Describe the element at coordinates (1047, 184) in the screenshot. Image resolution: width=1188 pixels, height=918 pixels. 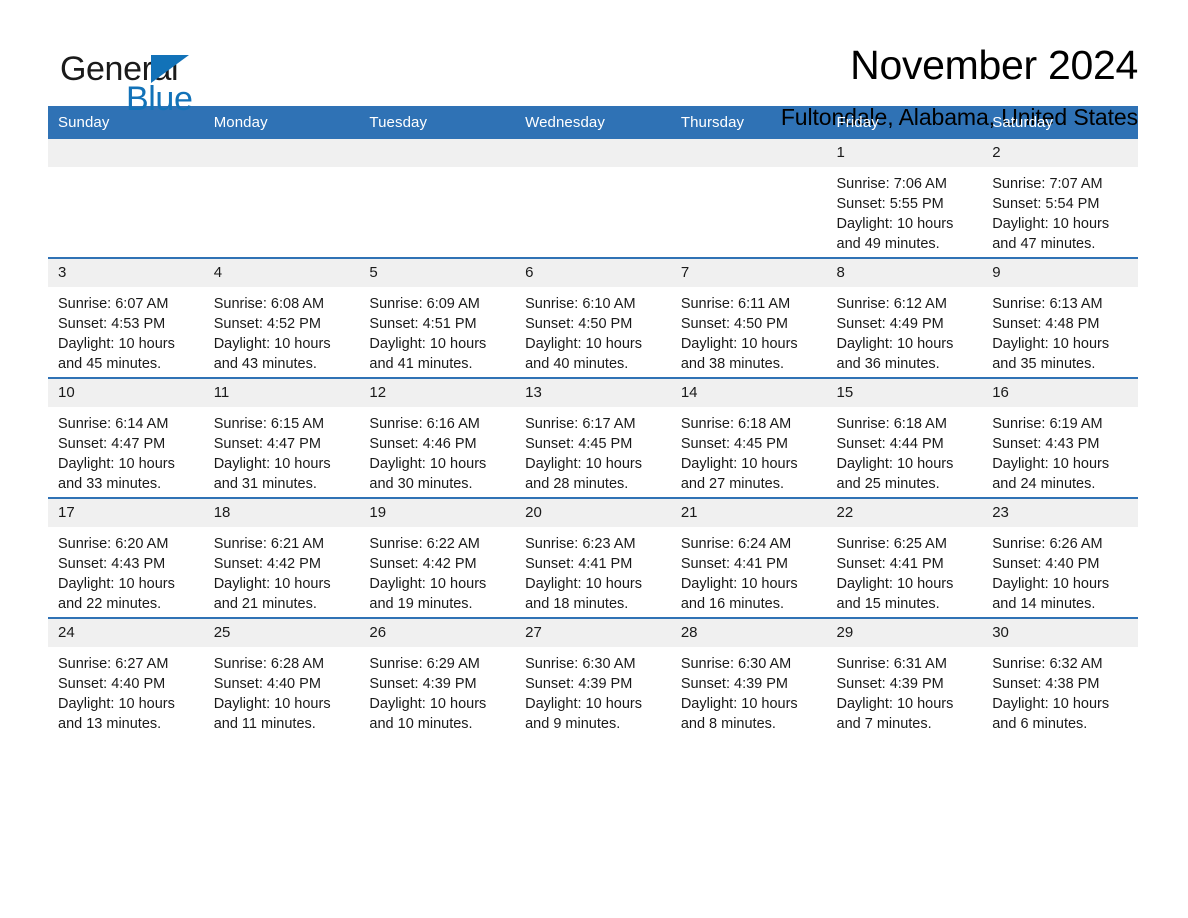
I see `sunrise-text: Sunrise: 7:07 AM` at that location.